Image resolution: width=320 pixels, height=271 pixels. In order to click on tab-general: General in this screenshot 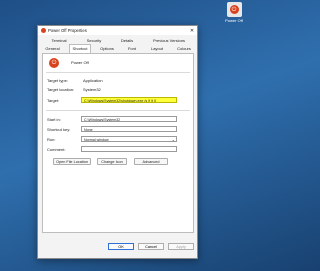, I will do `click(52, 49)`.